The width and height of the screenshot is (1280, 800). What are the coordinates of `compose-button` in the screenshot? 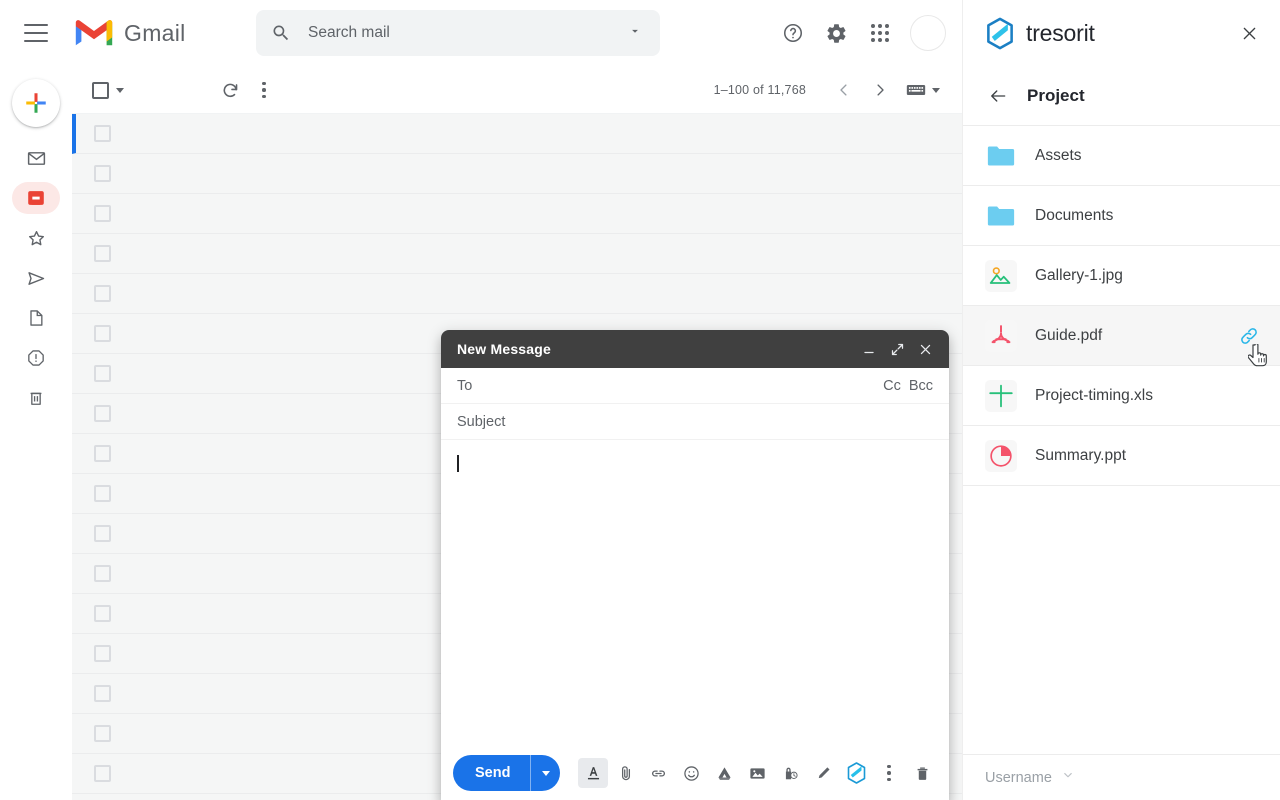 It's located at (36, 103).